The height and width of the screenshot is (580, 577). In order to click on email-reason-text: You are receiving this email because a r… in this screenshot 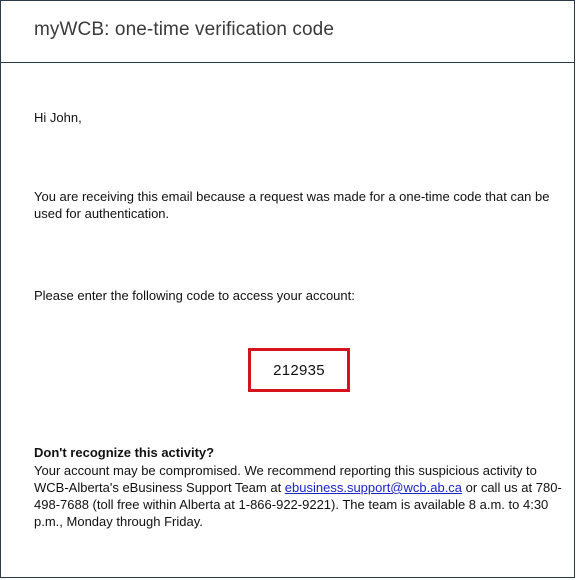, I will do `click(292, 205)`.